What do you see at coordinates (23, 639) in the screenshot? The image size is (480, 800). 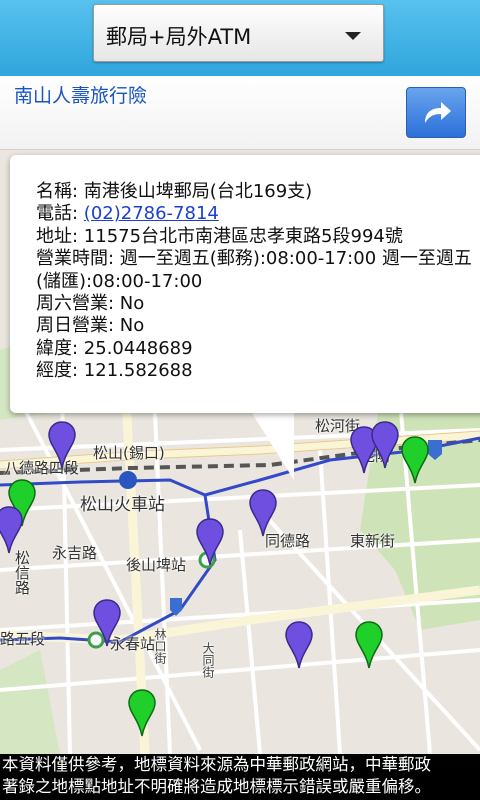 I see `map-label-lu-duan: 路五段` at bounding box center [23, 639].